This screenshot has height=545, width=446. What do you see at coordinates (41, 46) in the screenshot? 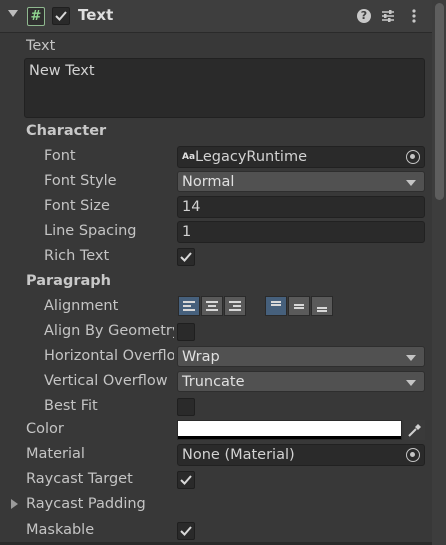
I see `text-label: Text` at bounding box center [41, 46].